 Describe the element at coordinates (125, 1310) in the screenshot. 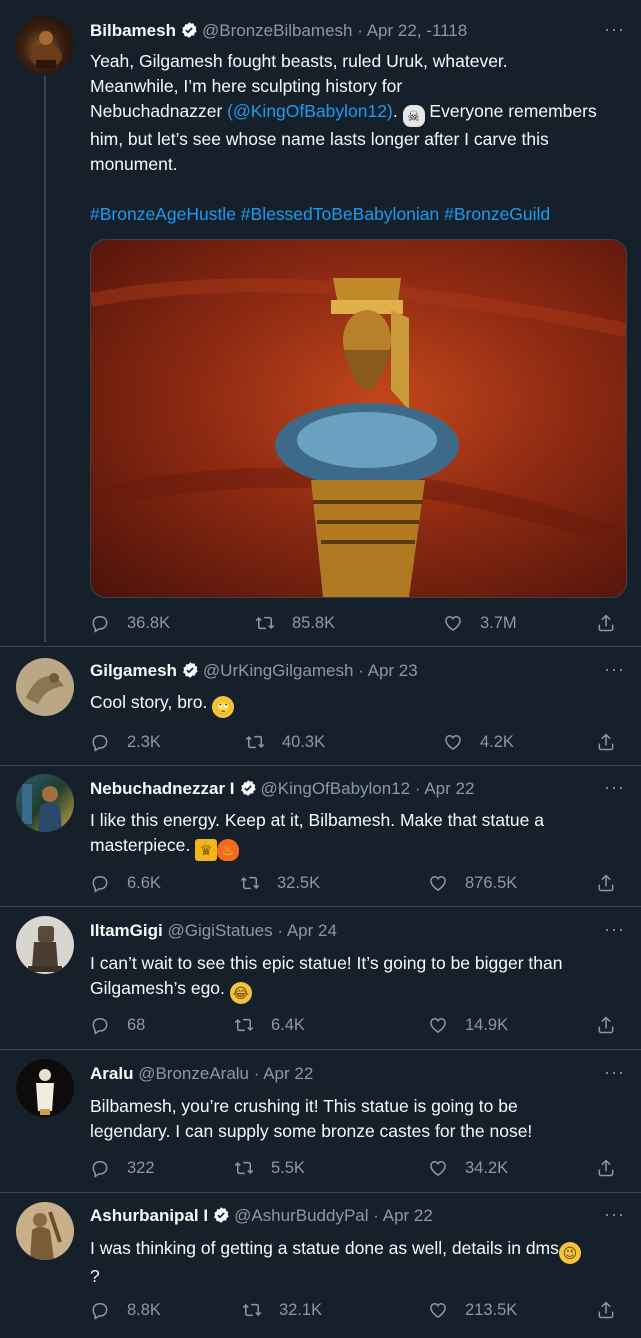

I see `reply-button: 8.8K` at that location.